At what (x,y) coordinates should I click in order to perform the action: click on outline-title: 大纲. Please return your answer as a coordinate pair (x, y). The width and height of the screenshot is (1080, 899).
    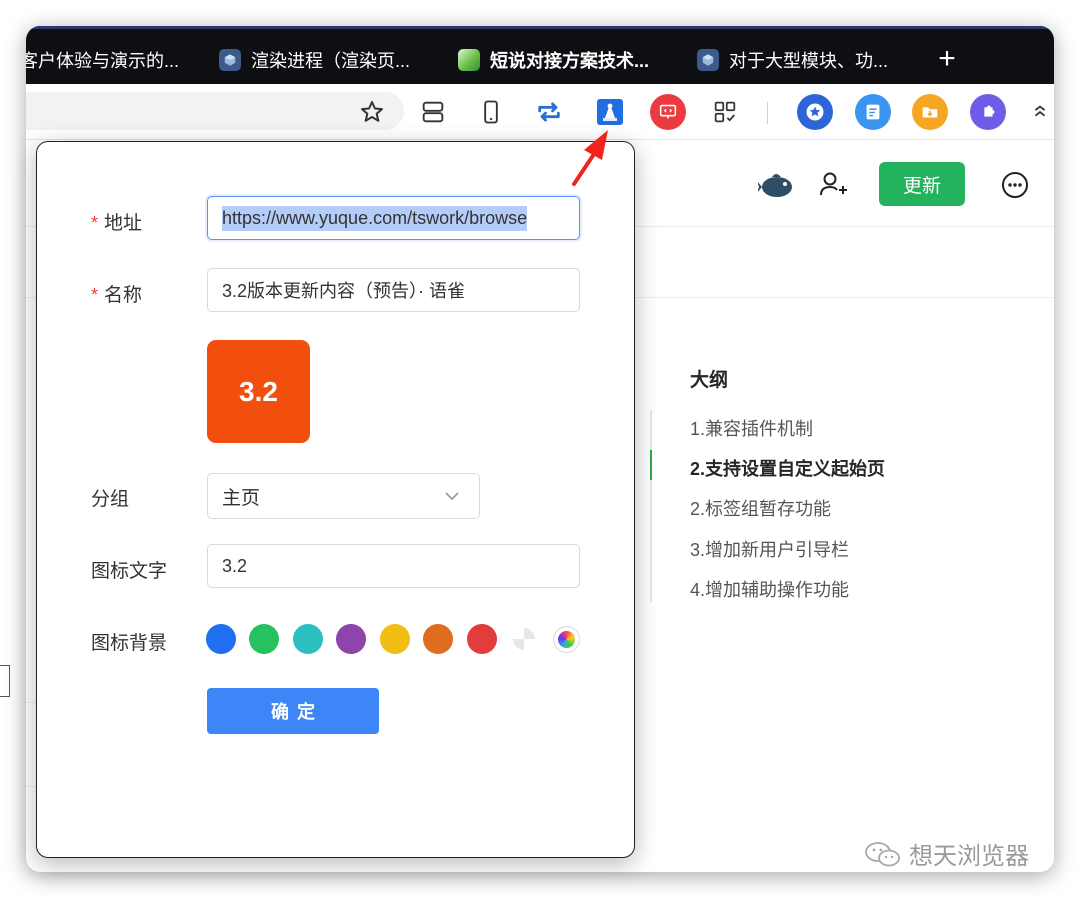
    Looking at the image, I should click on (709, 380).